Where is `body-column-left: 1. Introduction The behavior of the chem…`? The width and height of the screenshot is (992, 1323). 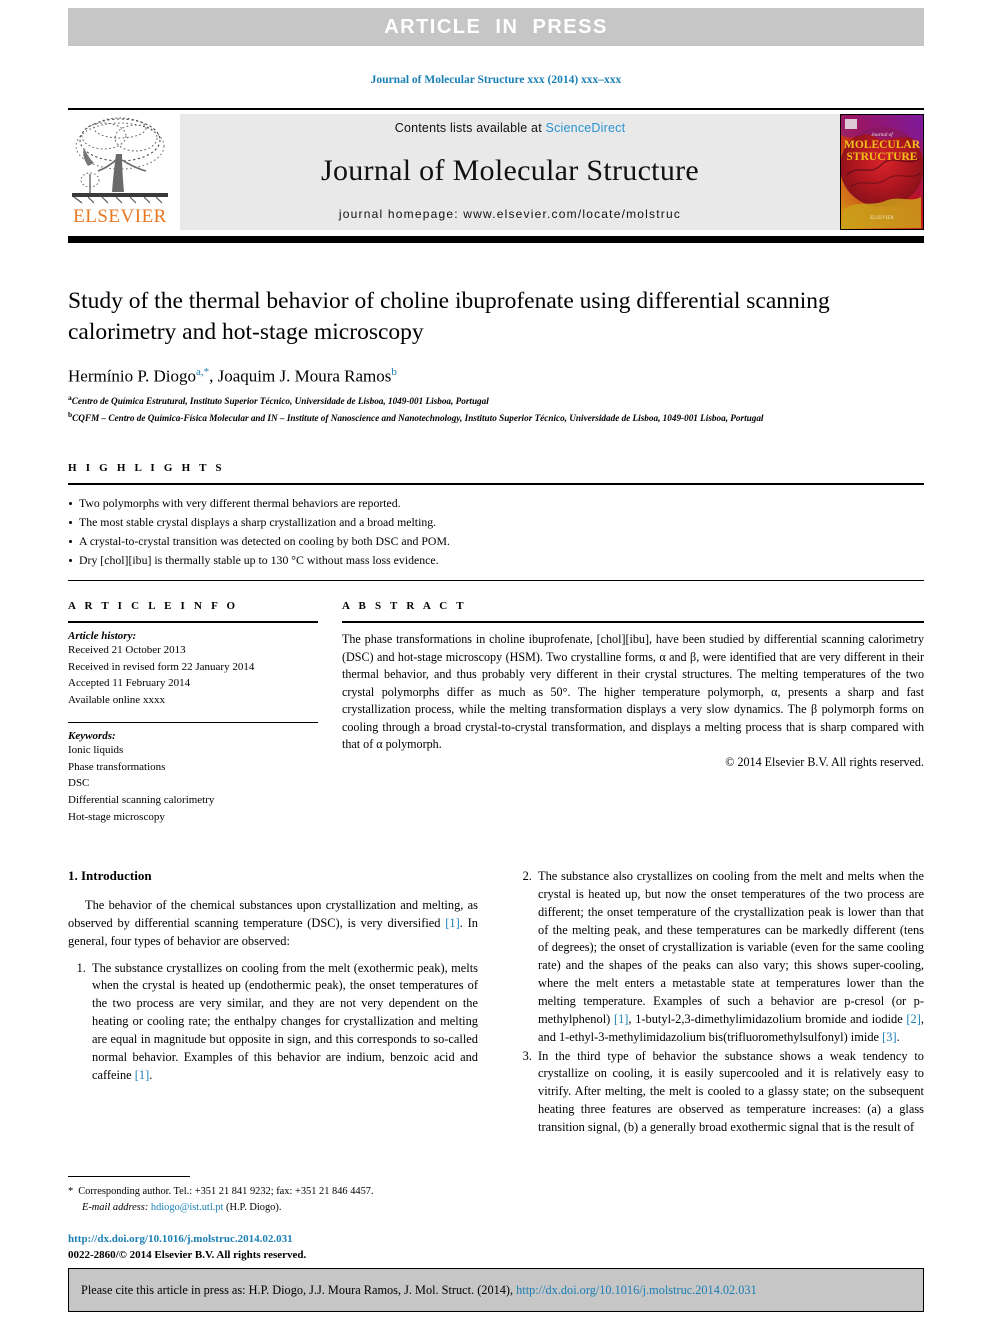 body-column-left: 1. Introduction The behavior of the chem… is located at coordinates (273, 1003).